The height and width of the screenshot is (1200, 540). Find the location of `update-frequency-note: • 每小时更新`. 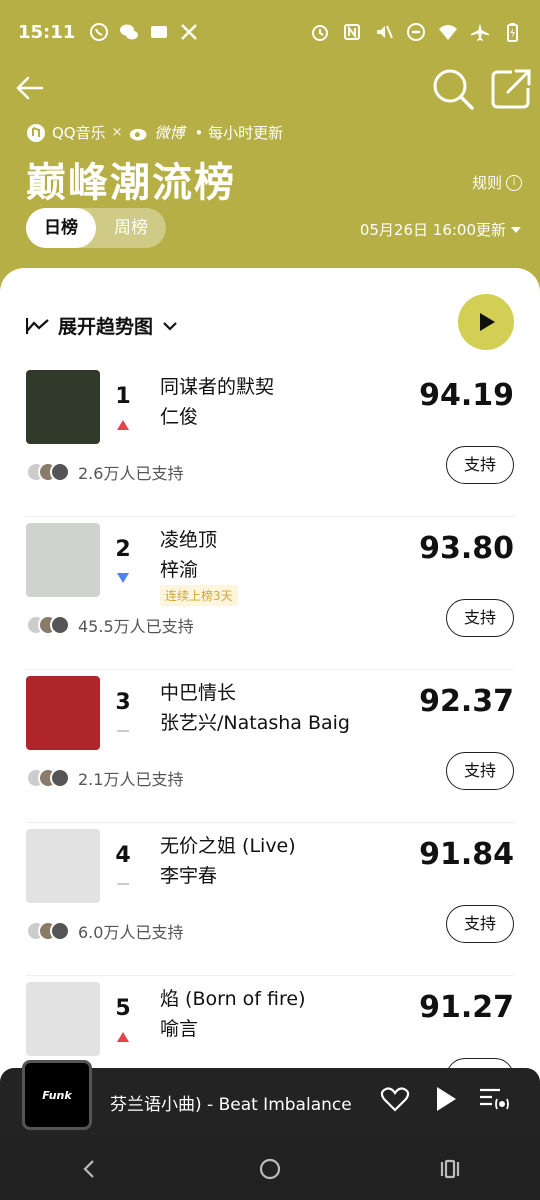

update-frequency-note: • 每小时更新 is located at coordinates (239, 133).